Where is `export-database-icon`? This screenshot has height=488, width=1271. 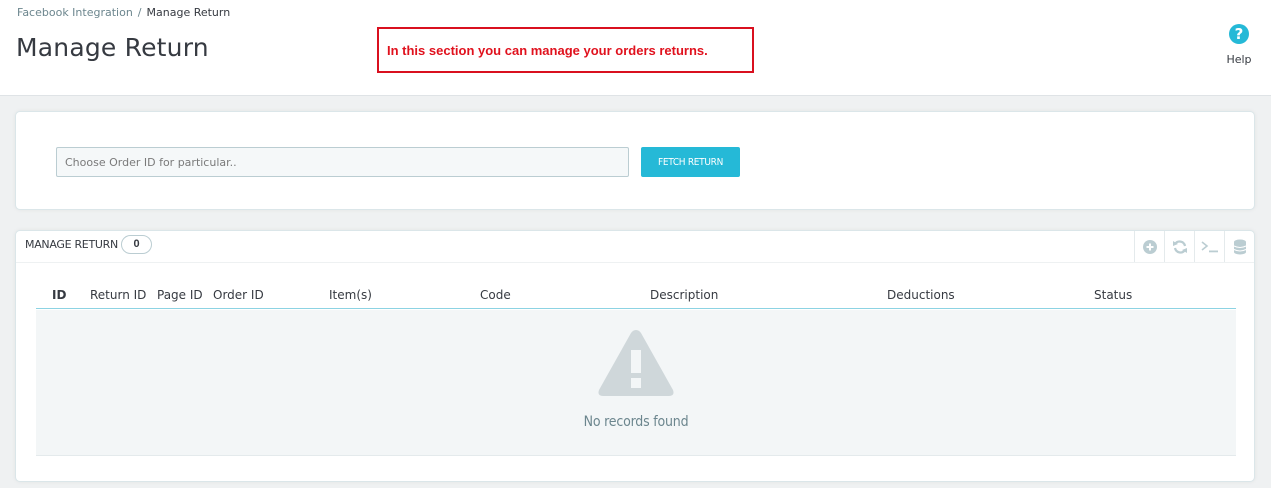 export-database-icon is located at coordinates (1239, 246).